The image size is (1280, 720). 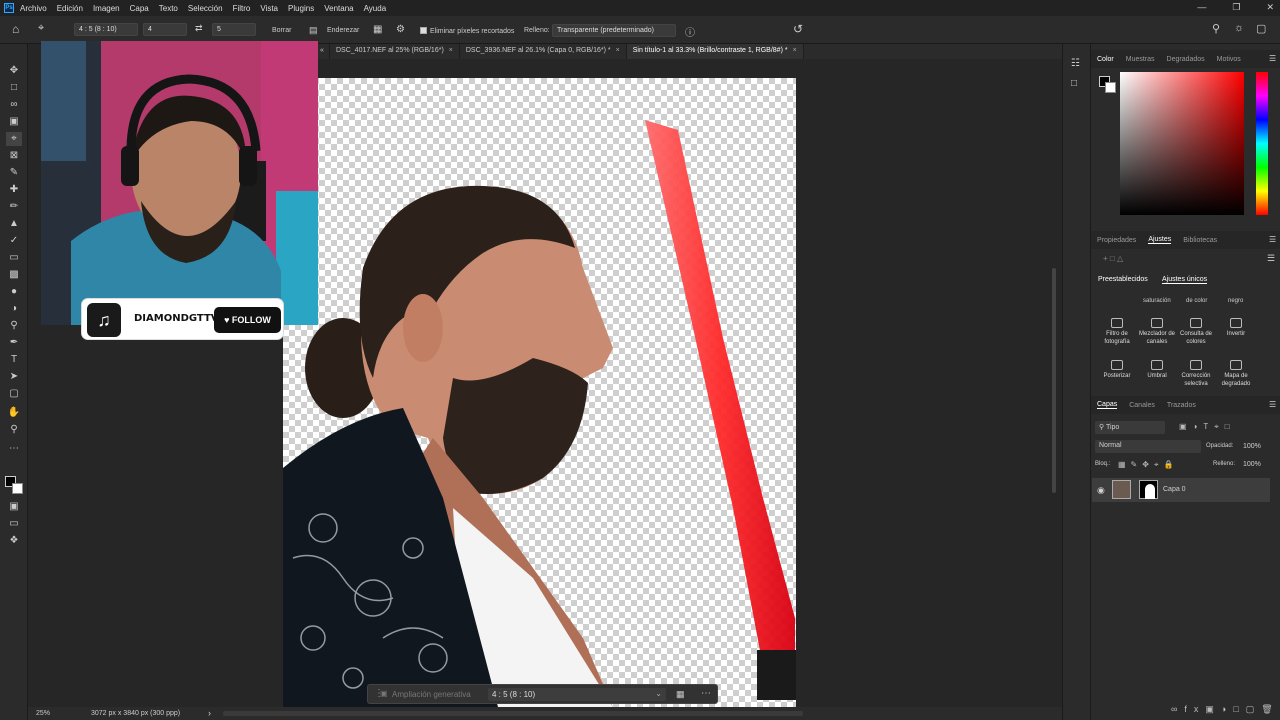 What do you see at coordinates (706, 693) in the screenshot?
I see `more-options-icon: ⋯` at bounding box center [706, 693].